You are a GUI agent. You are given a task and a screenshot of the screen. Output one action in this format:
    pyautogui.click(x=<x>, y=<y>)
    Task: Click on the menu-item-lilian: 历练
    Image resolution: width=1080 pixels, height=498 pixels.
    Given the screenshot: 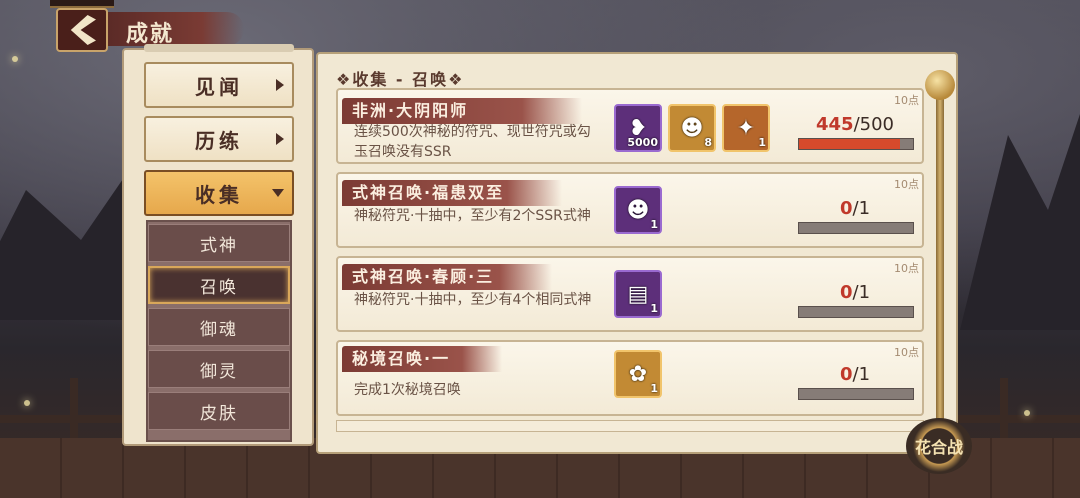 What is the action you would take?
    pyautogui.click(x=219, y=139)
    